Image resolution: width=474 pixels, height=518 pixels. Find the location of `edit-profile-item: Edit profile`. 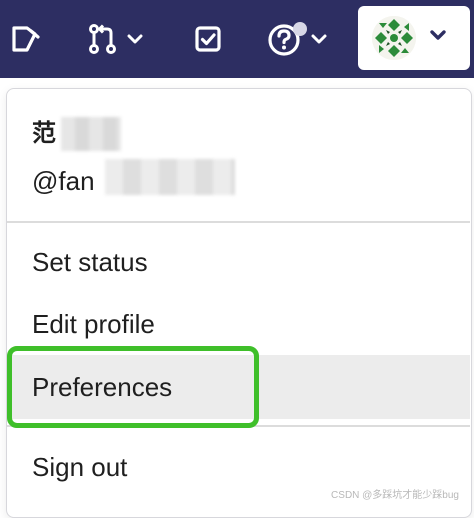

edit-profile-item: Edit profile is located at coordinates (238, 324).